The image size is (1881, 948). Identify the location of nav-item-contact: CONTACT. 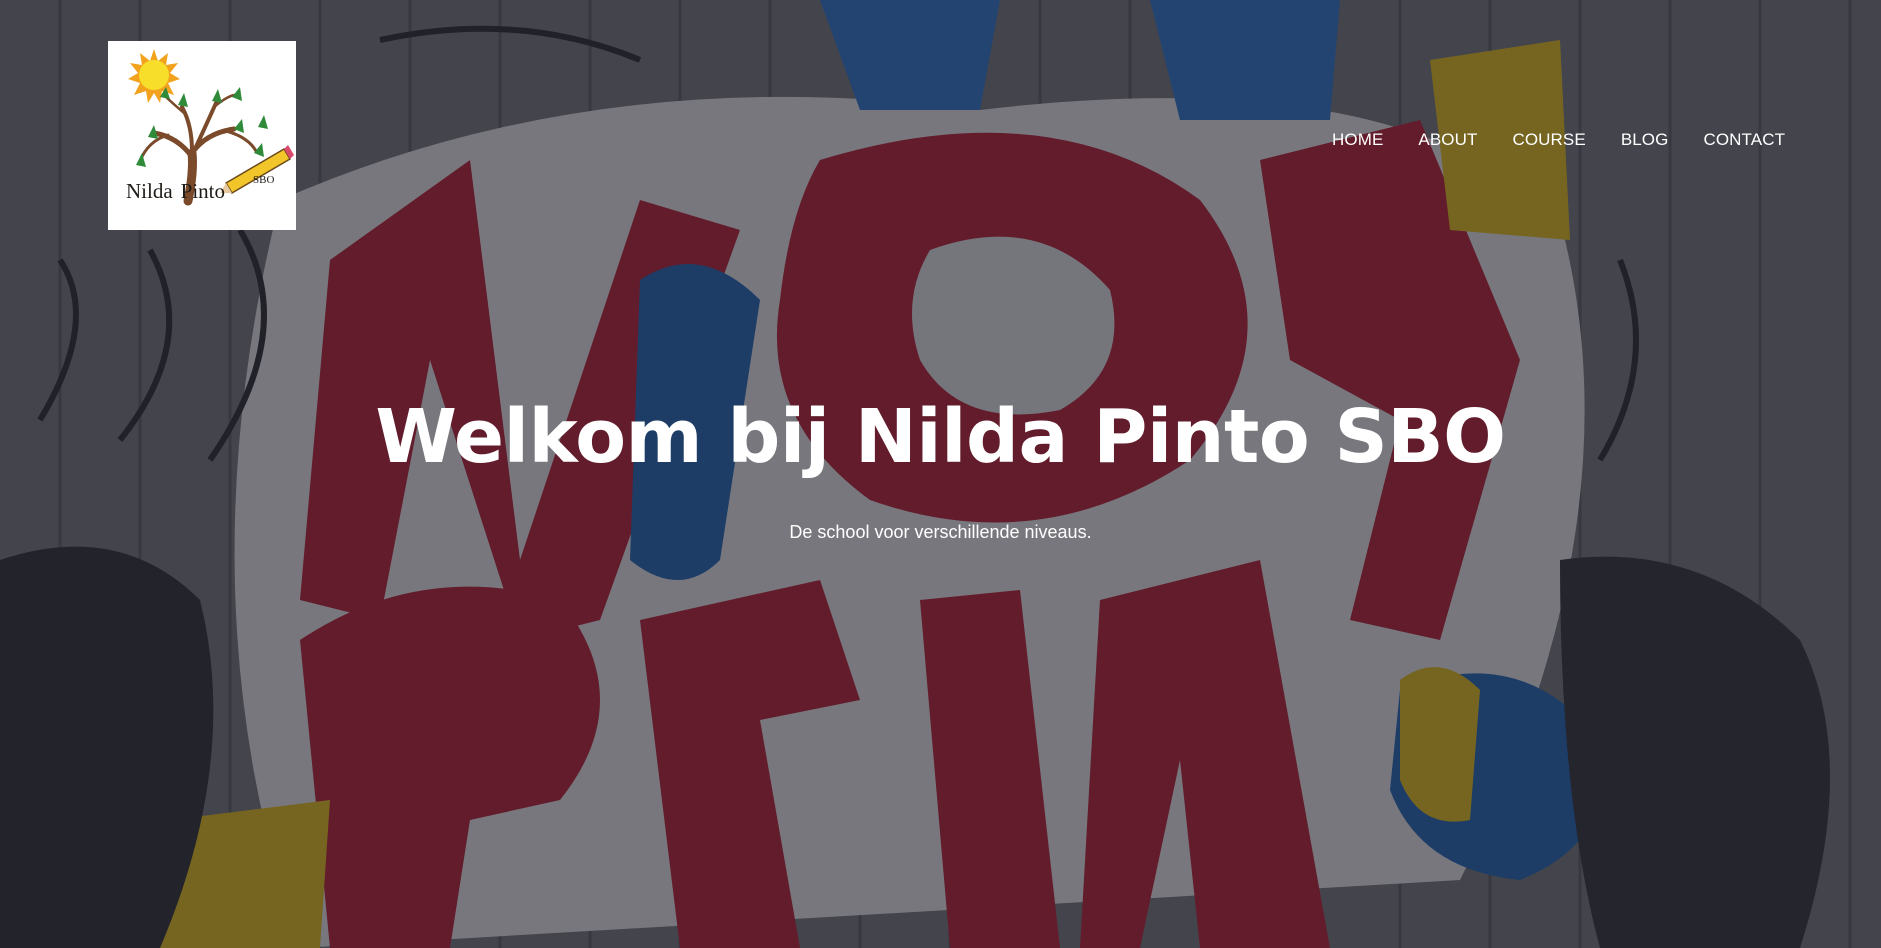
(1744, 140).